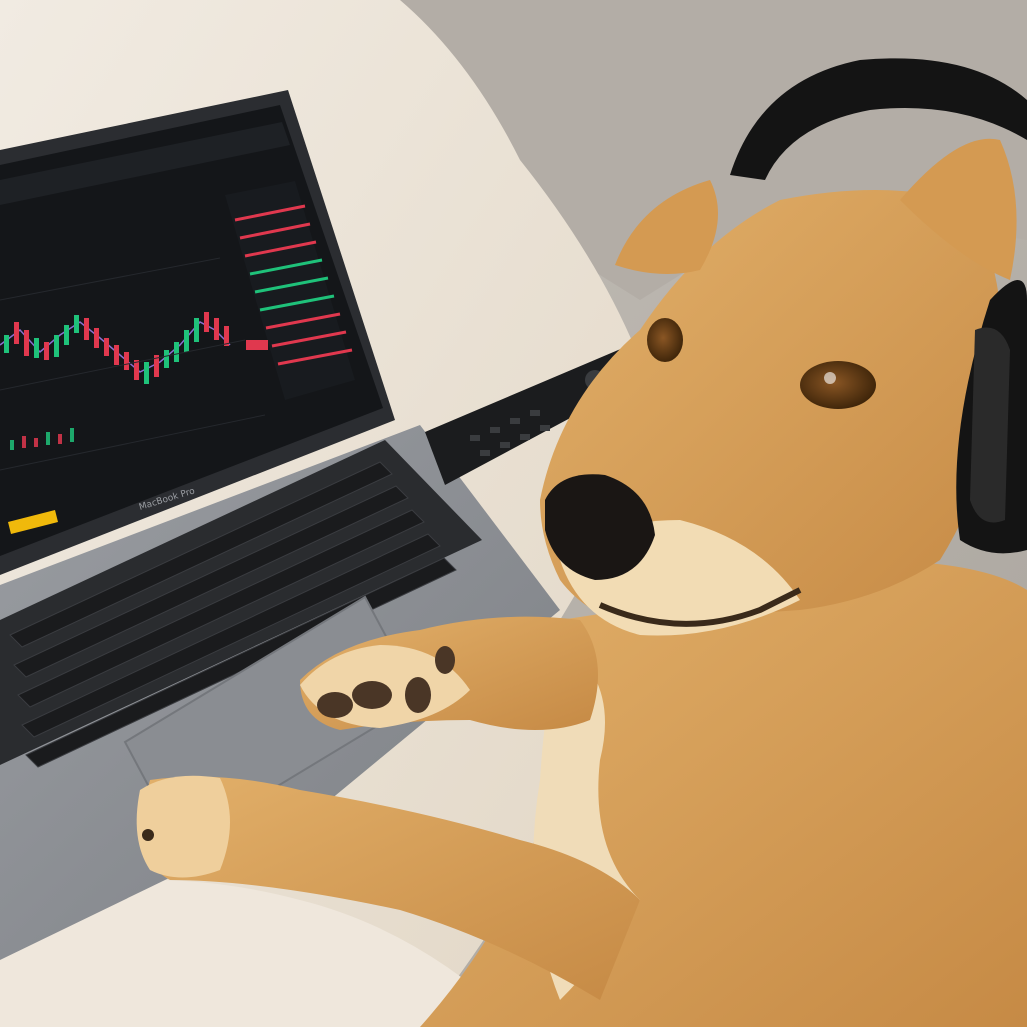 The height and width of the screenshot is (1027, 1027). I want to click on dog-right-eye, so click(838, 385).